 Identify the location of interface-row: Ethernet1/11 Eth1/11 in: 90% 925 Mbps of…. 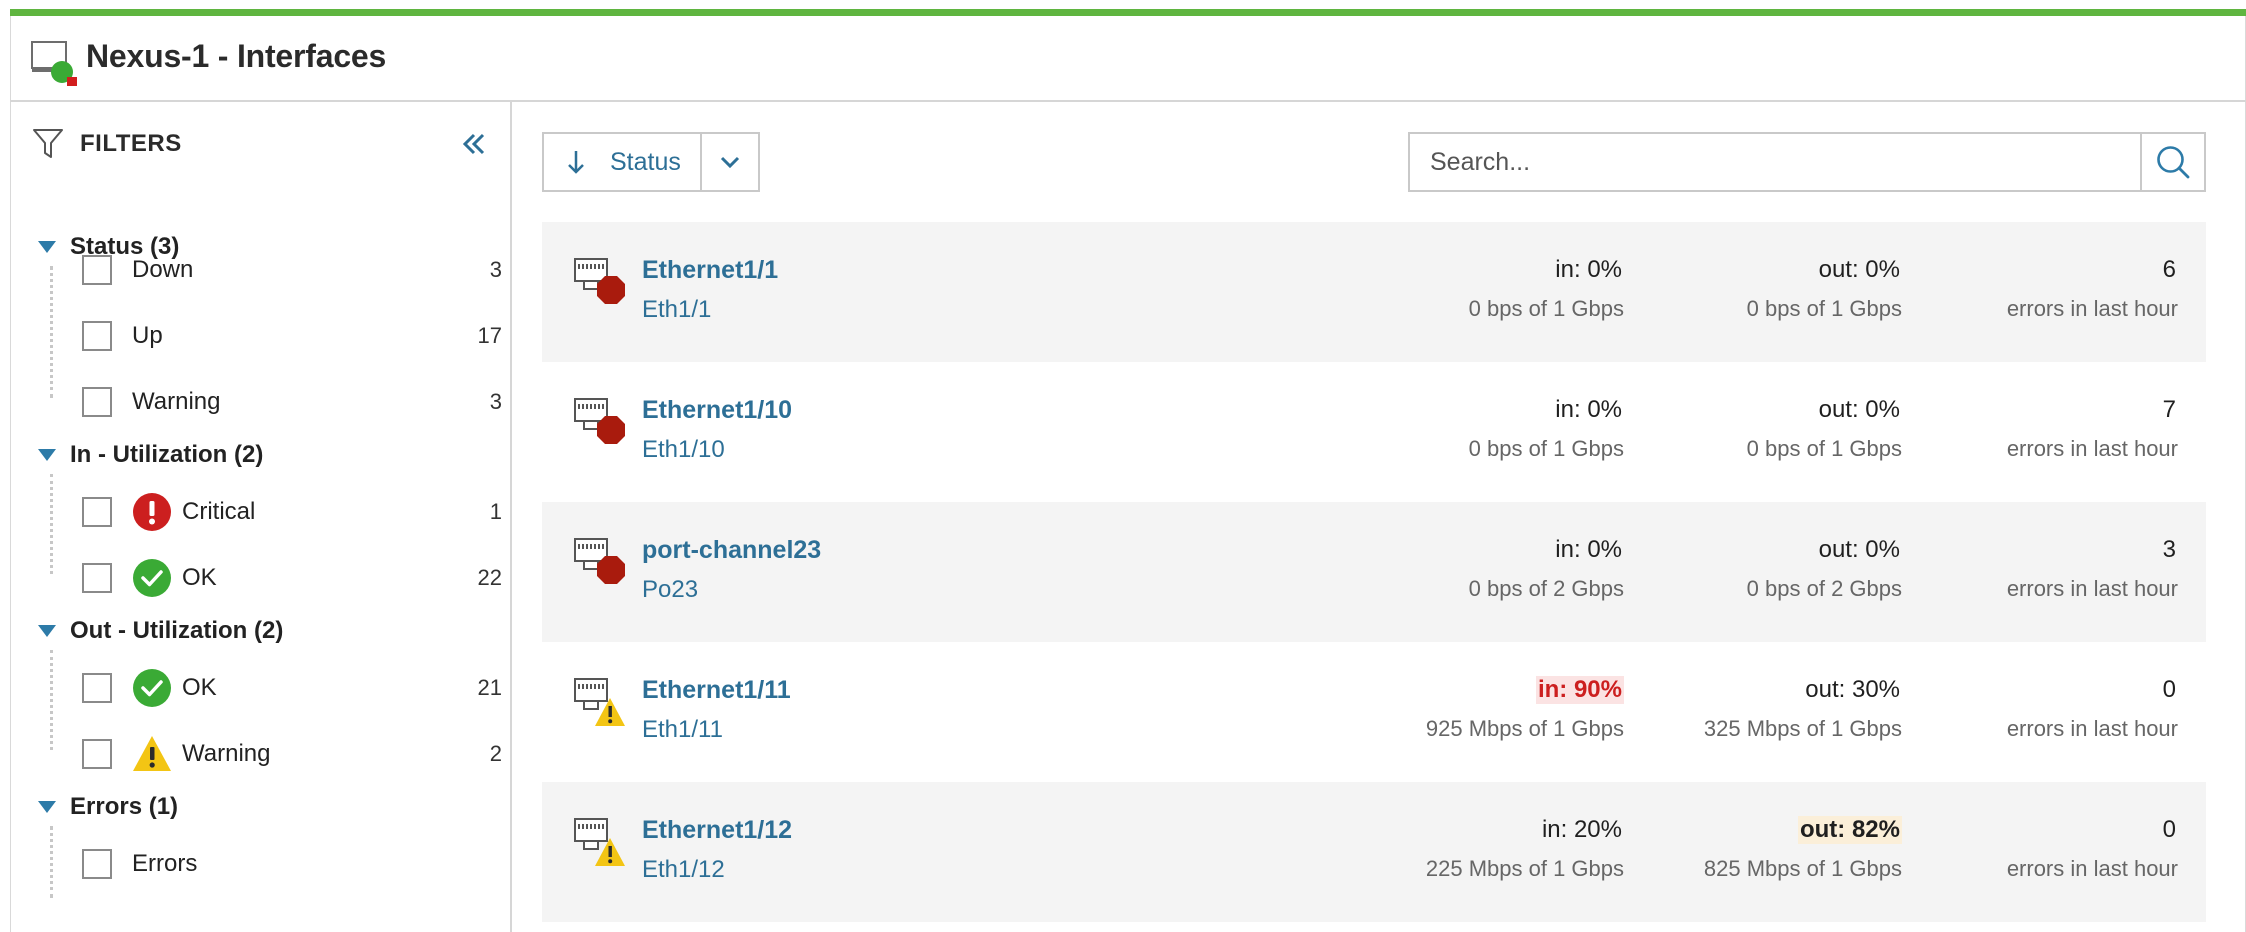
(1374, 712).